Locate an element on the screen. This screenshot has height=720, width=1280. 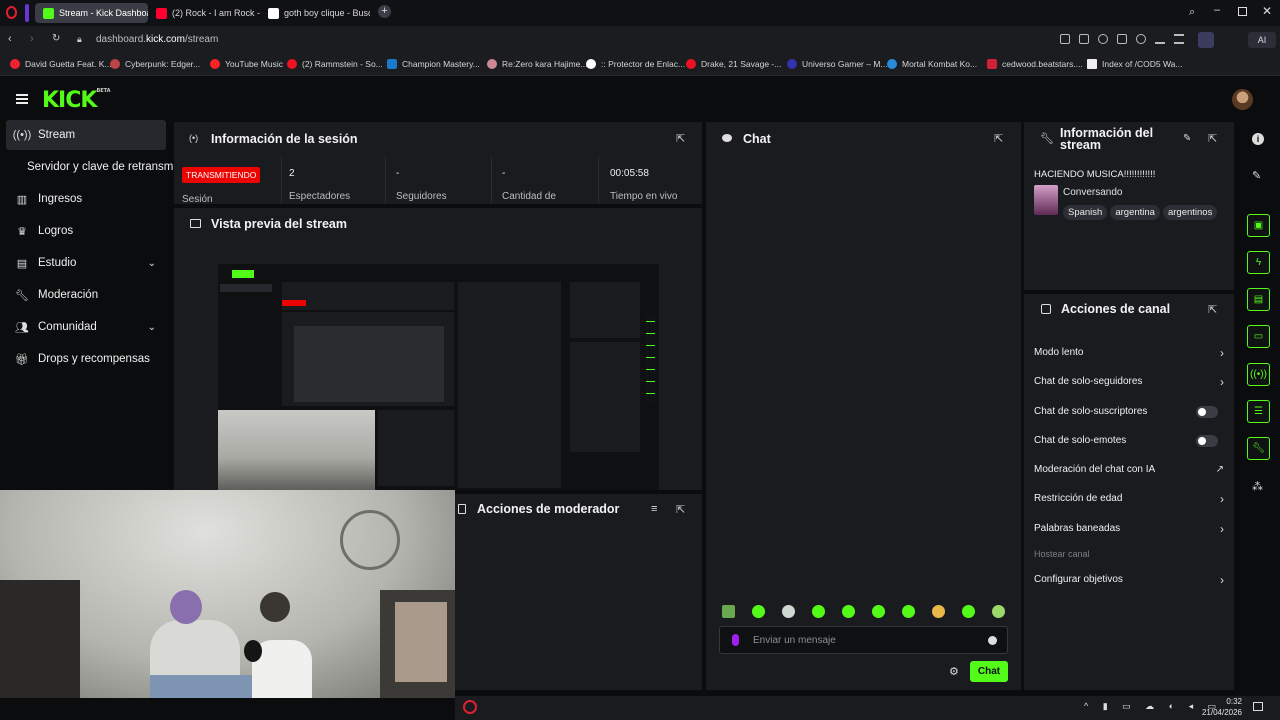
channel-action-age-restriction: Restricción de edad › is located at coordinates (1129, 499).